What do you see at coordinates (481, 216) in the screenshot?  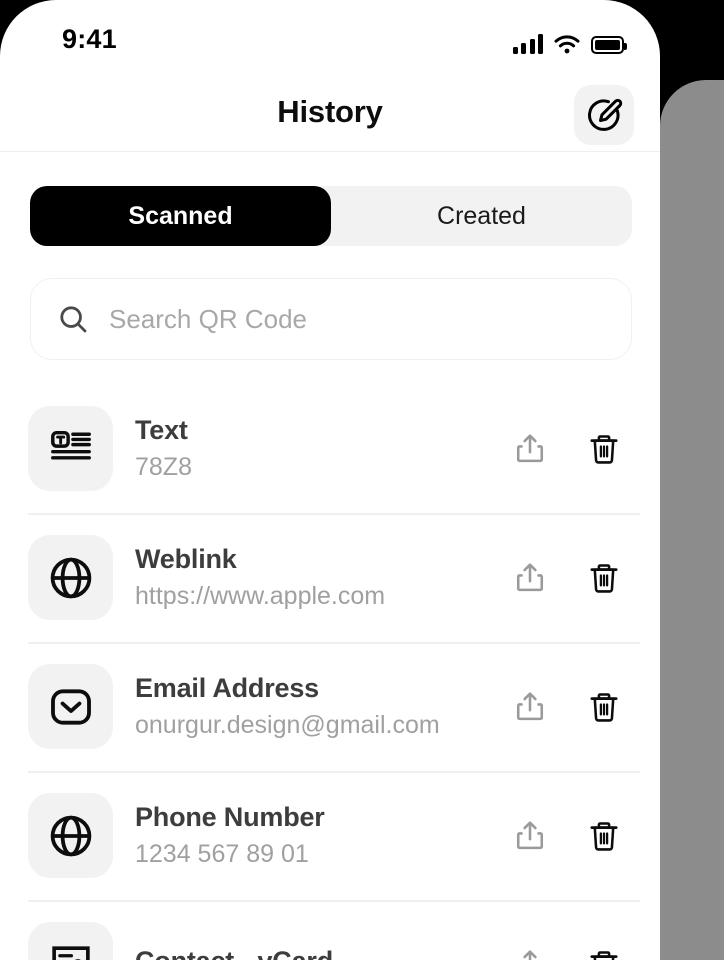 I see `tab-created: Created` at bounding box center [481, 216].